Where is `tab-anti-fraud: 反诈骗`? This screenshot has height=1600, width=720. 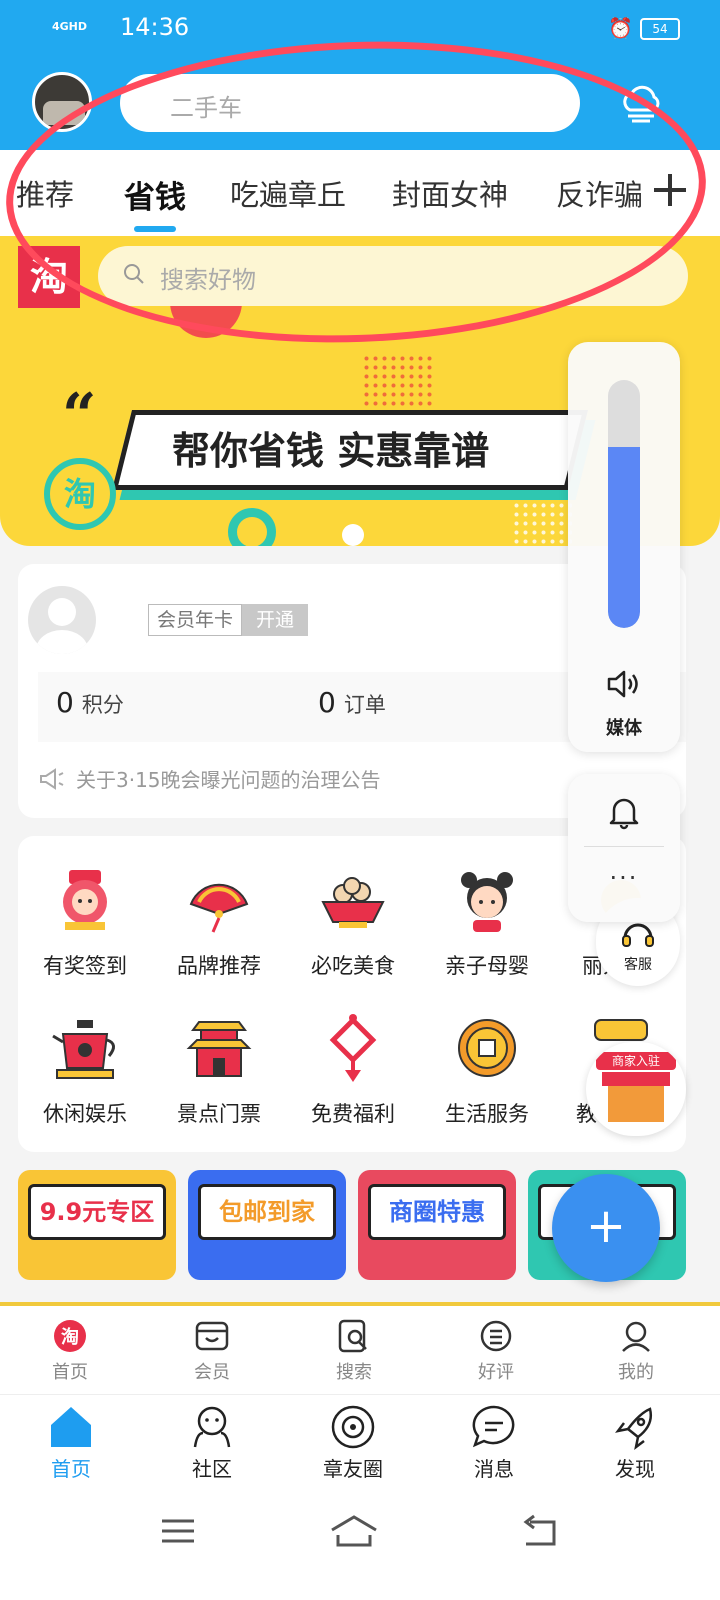 tab-anti-fraud: 反诈骗 is located at coordinates (599, 193).